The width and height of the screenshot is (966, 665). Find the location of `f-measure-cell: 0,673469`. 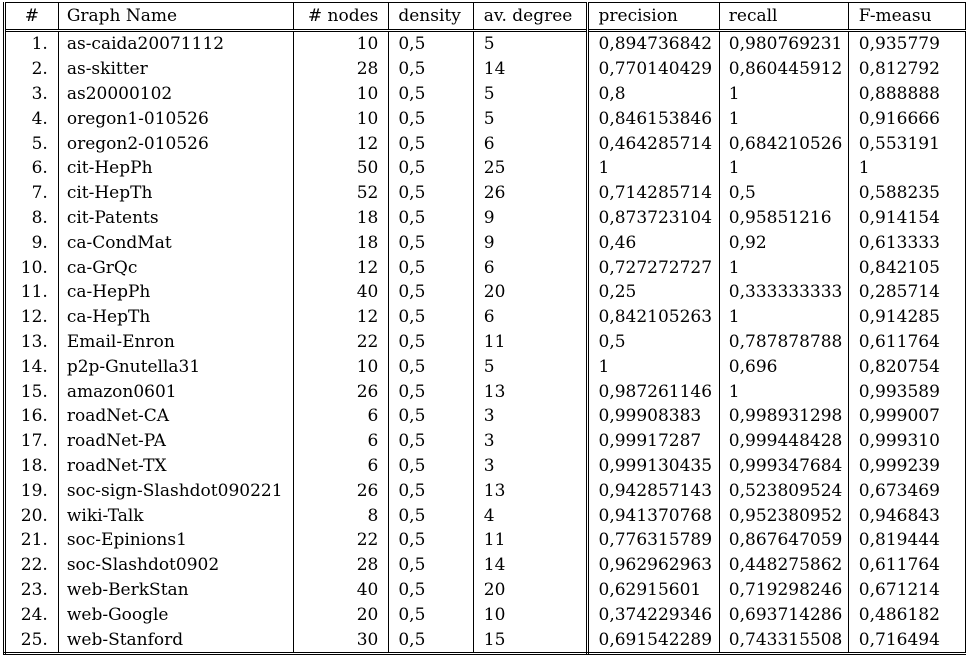

f-measure-cell: 0,673469 is located at coordinates (906, 491).